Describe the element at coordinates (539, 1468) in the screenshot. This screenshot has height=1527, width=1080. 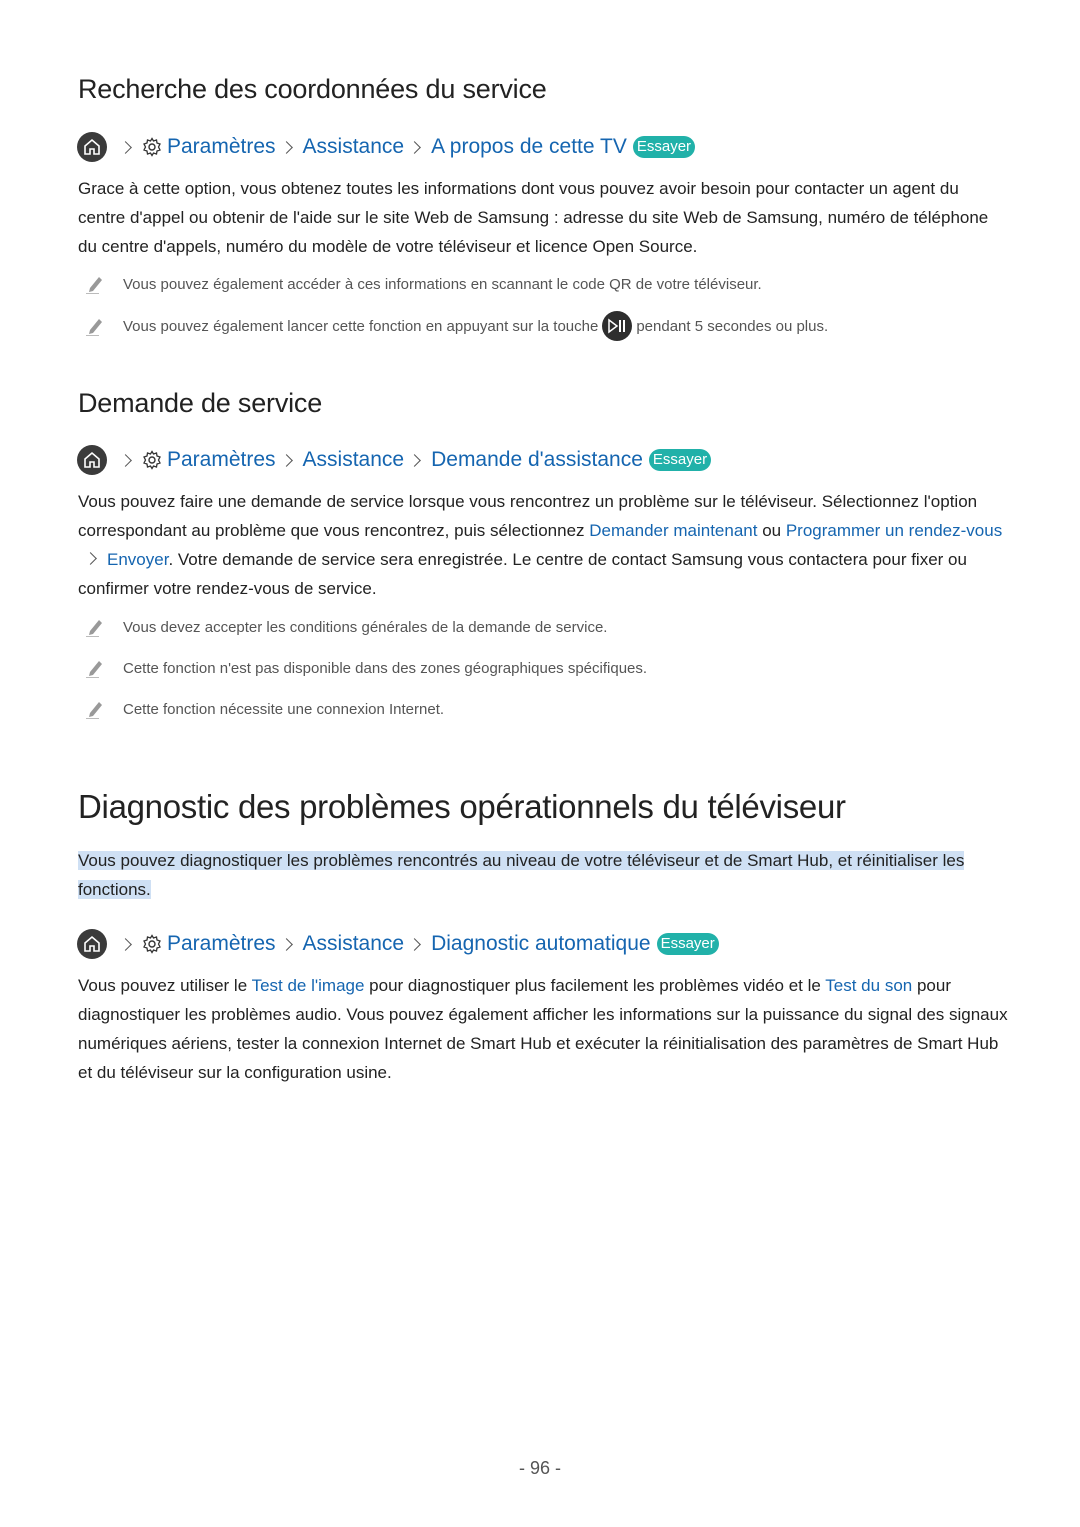
I see `page-number: - 96 -` at that location.